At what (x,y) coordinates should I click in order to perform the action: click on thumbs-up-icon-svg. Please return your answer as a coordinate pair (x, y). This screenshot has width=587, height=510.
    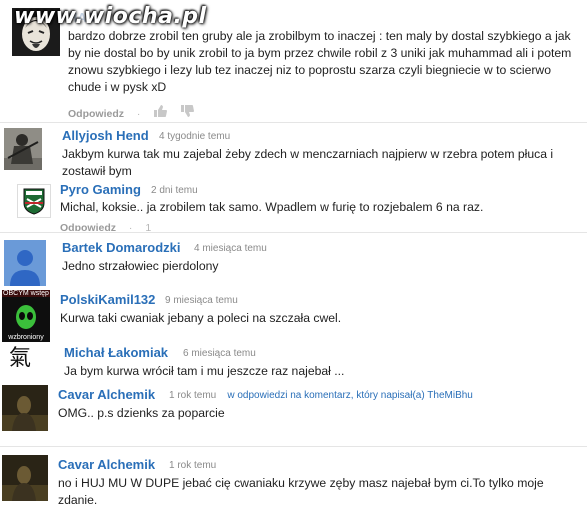
    Looking at the image, I should click on (161, 111).